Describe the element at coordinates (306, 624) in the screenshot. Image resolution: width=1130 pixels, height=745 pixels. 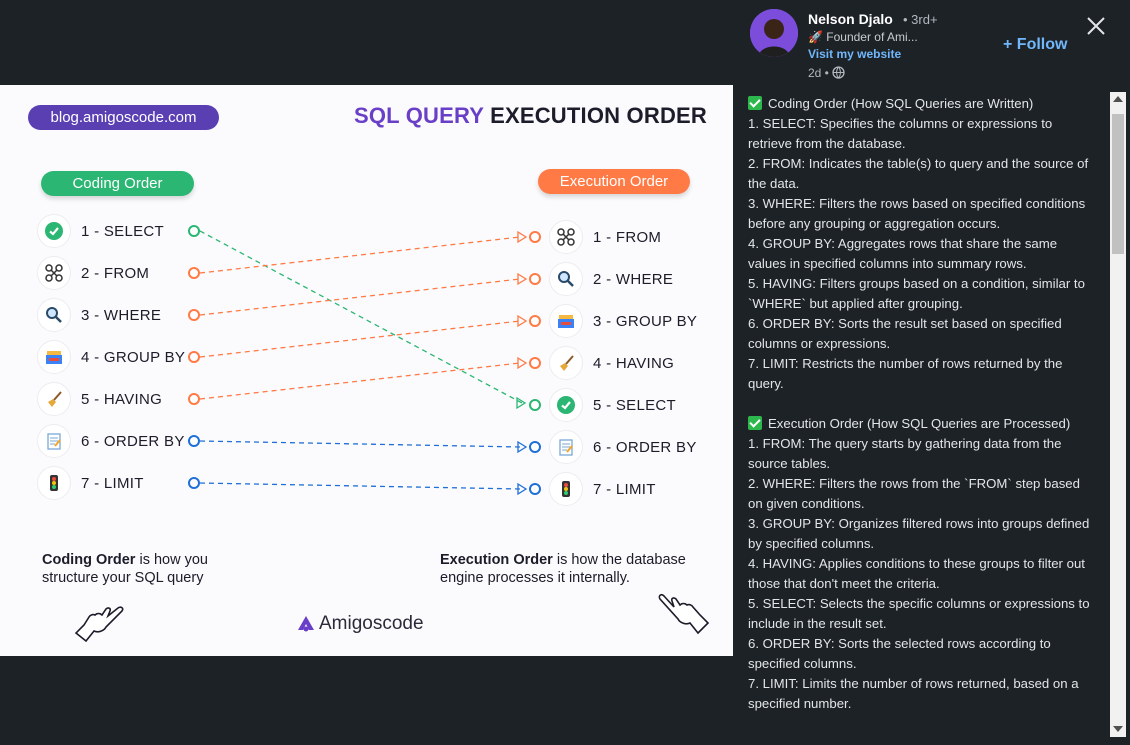
I see `amigoscode-logo-icon` at that location.